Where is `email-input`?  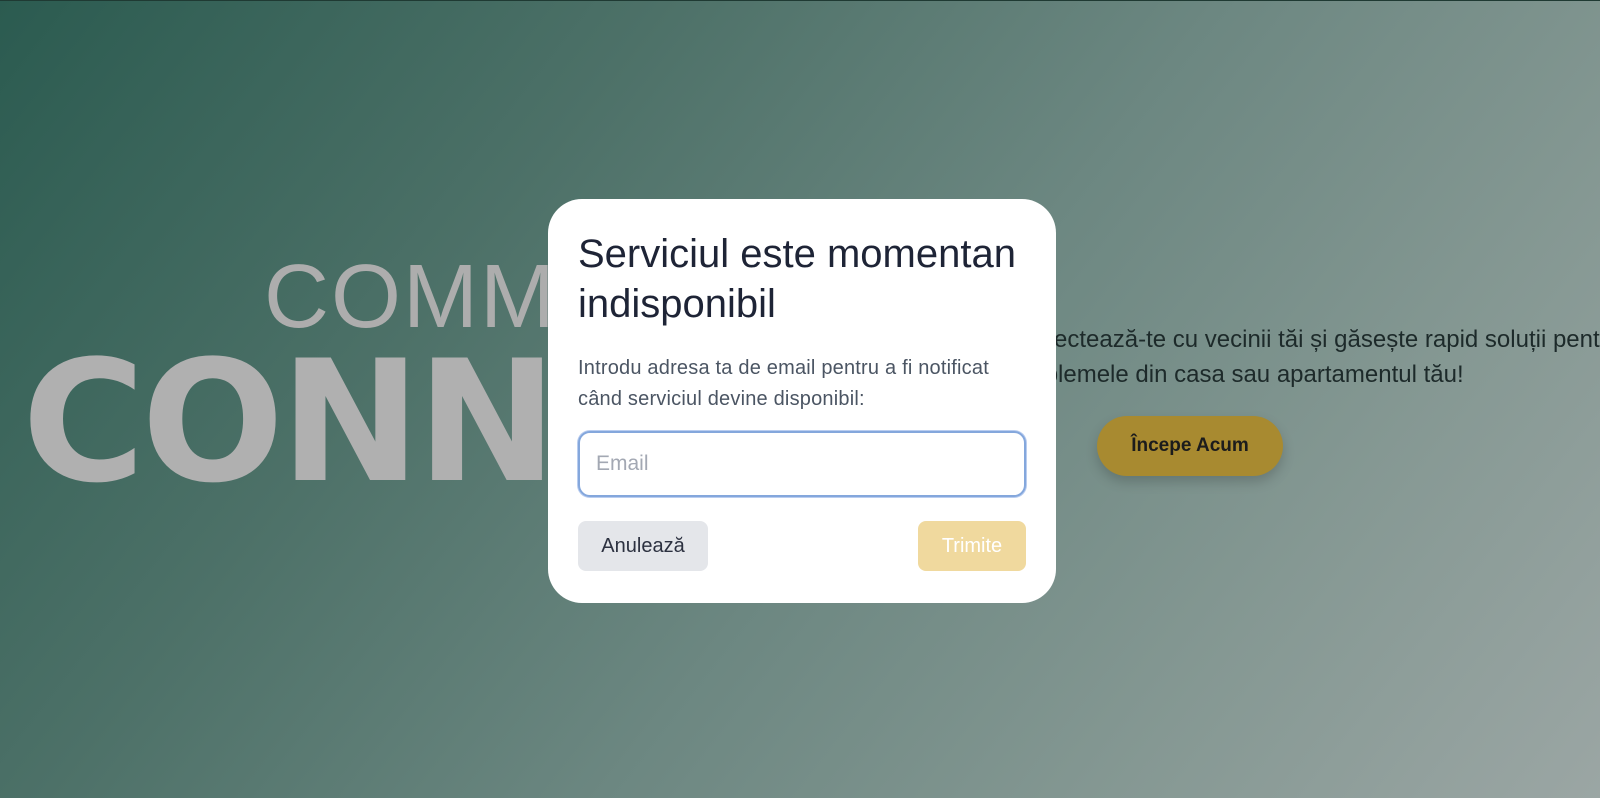
email-input is located at coordinates (802, 464).